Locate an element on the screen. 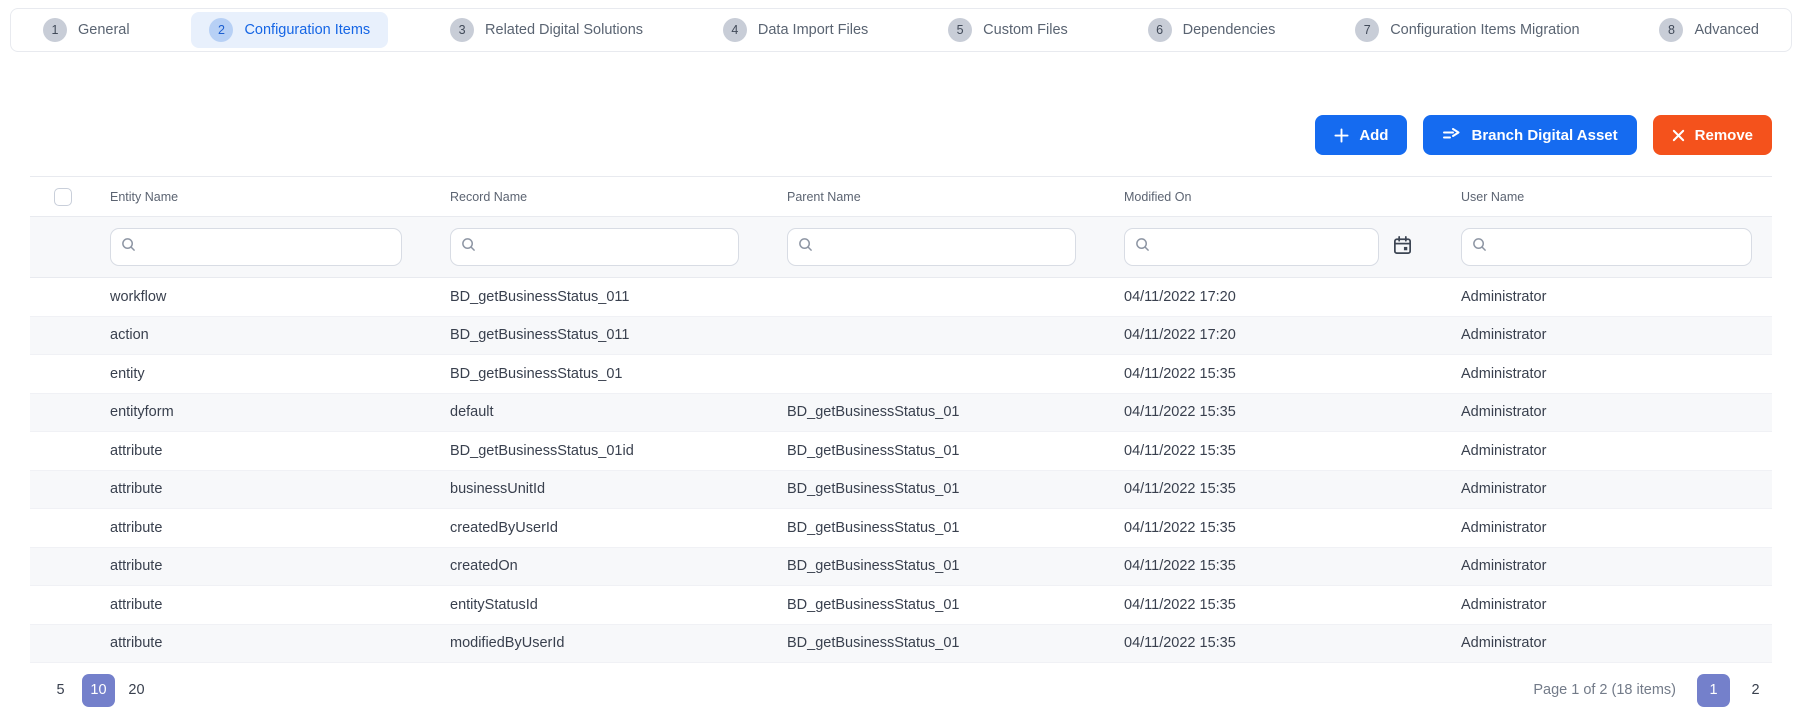 The width and height of the screenshot is (1802, 718). step-tab-label: Data Import Files is located at coordinates (813, 30).